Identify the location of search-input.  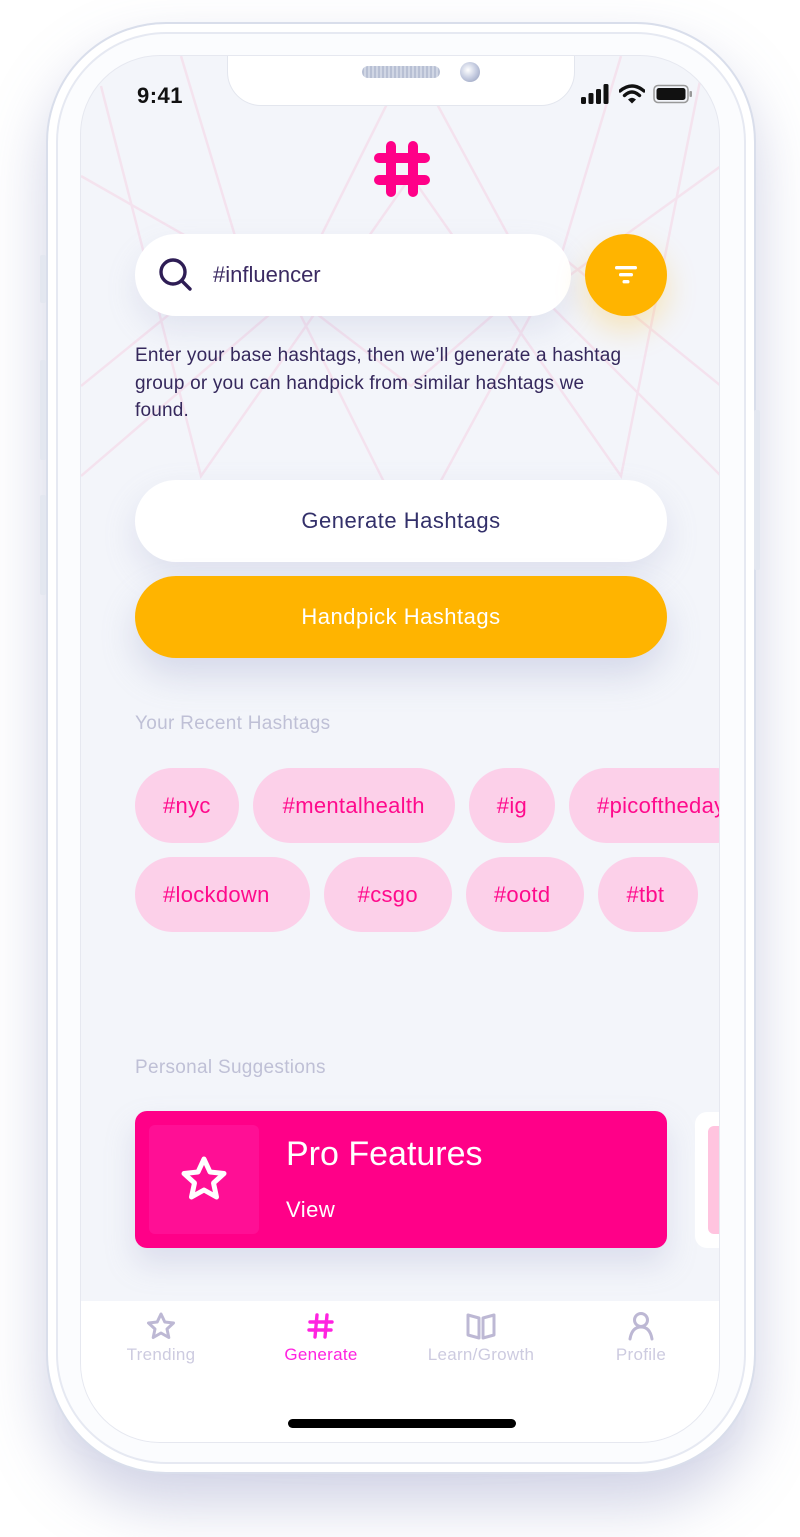
(363, 275).